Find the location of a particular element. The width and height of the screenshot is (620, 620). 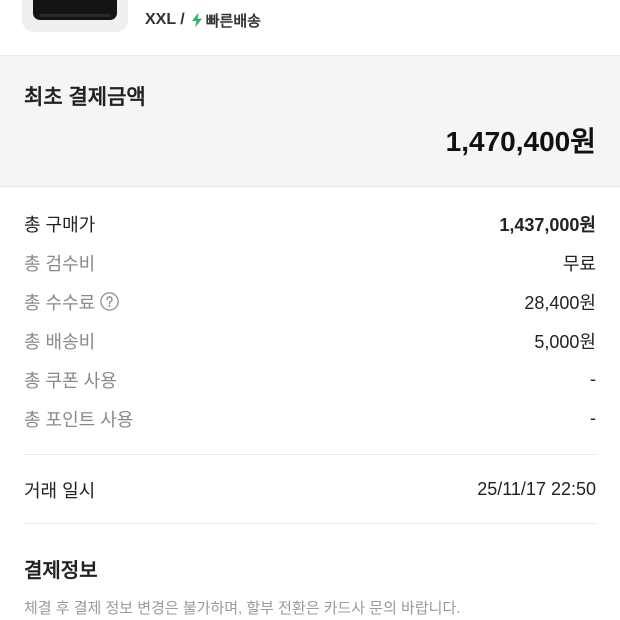

row-label: 거래 일시 is located at coordinates (60, 490).